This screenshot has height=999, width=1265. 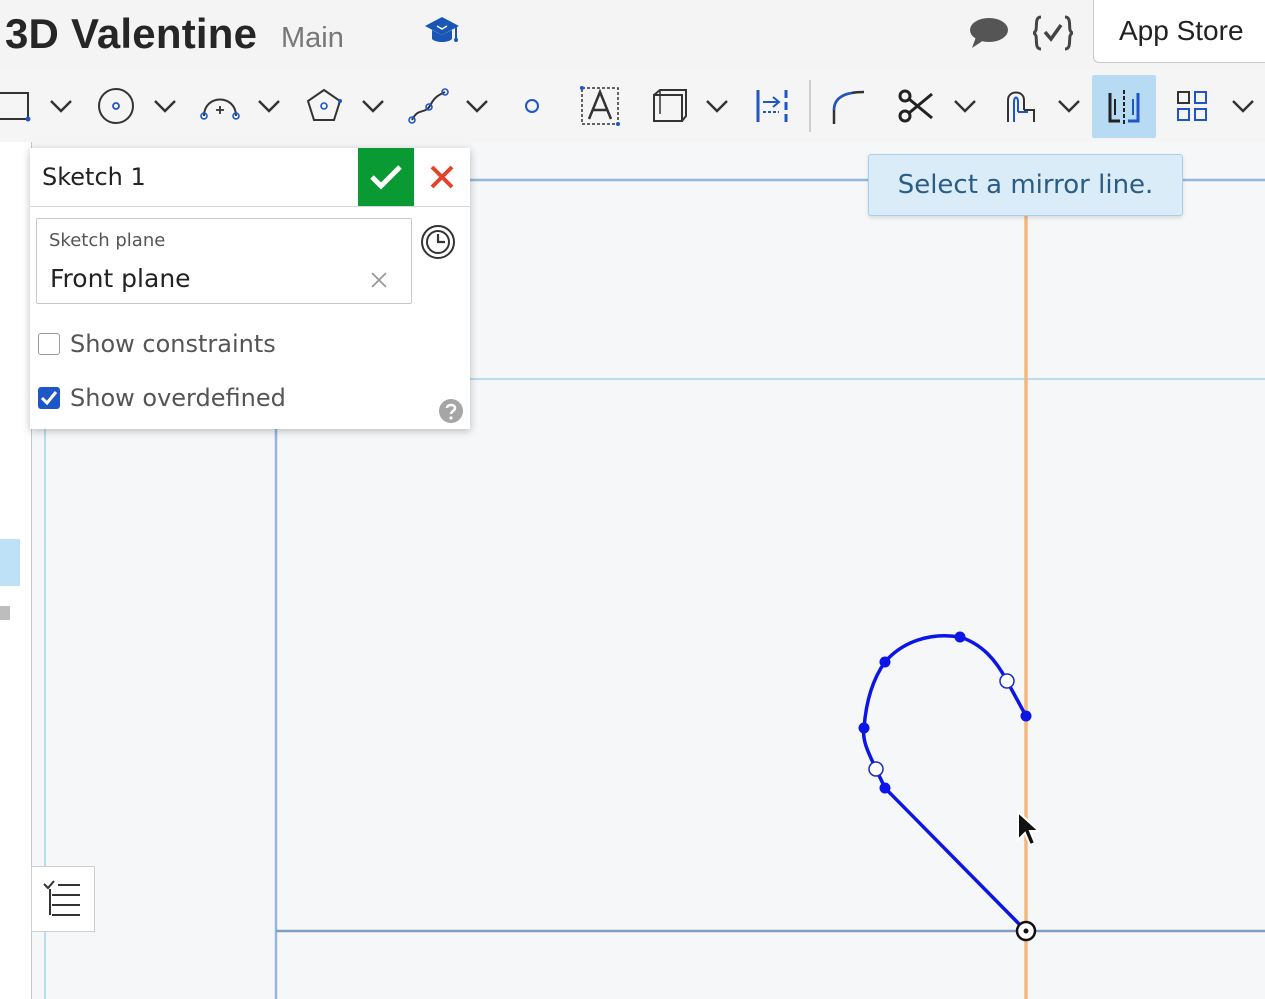 What do you see at coordinates (600, 106) in the screenshot?
I see `text-tool` at bounding box center [600, 106].